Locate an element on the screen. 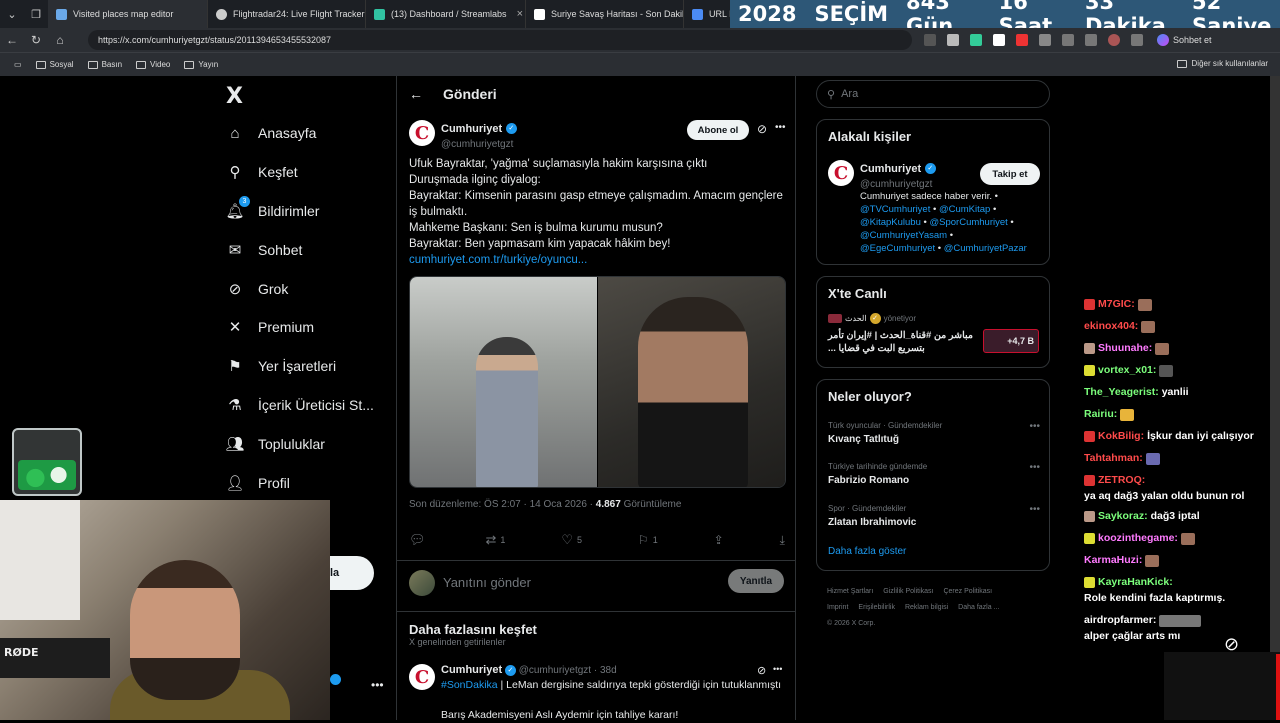 This screenshot has height=723, width=1280. browser-tab: URL N is located at coordinates (709, 14).